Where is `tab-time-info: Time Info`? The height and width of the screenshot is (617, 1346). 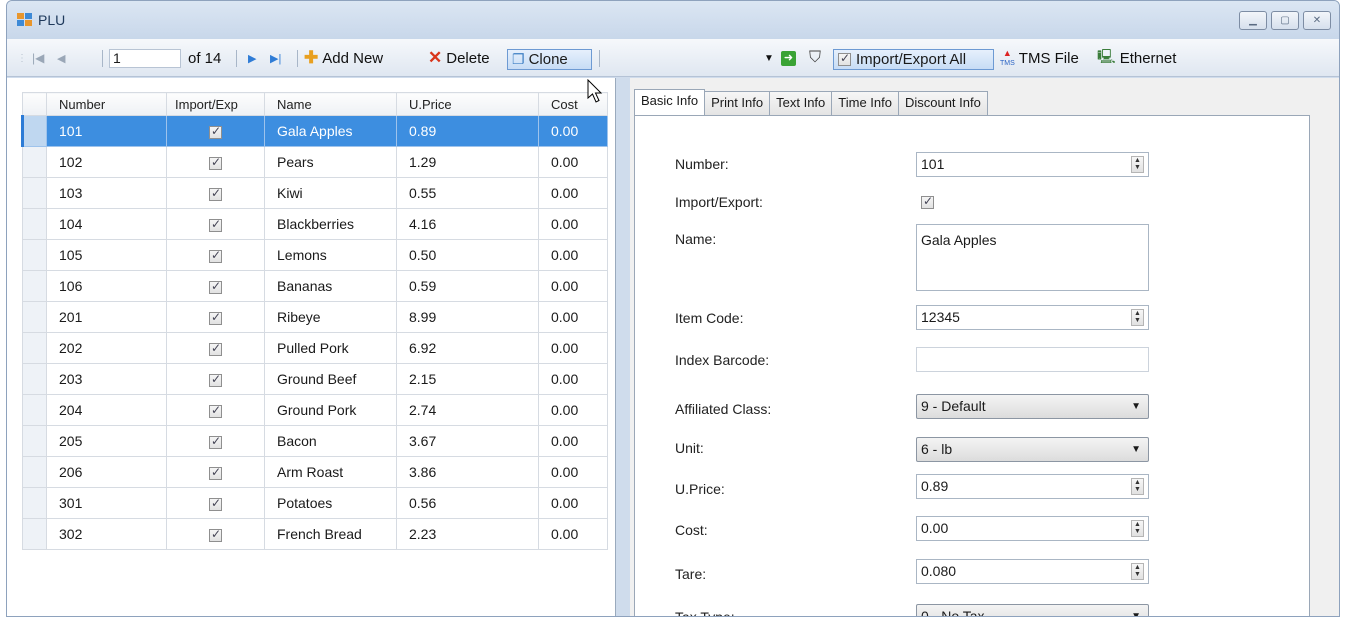
tab-time-info: Time Info is located at coordinates (865, 103).